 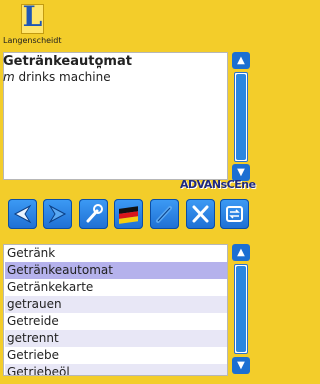 What do you see at coordinates (116, 369) in the screenshot?
I see `list-item: Getriebeöl` at bounding box center [116, 369].